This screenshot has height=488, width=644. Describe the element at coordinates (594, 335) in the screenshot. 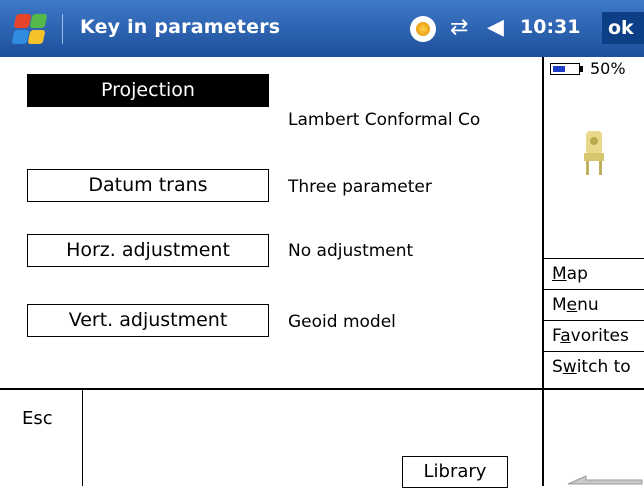

I see `favorites-button: Favorites` at that location.